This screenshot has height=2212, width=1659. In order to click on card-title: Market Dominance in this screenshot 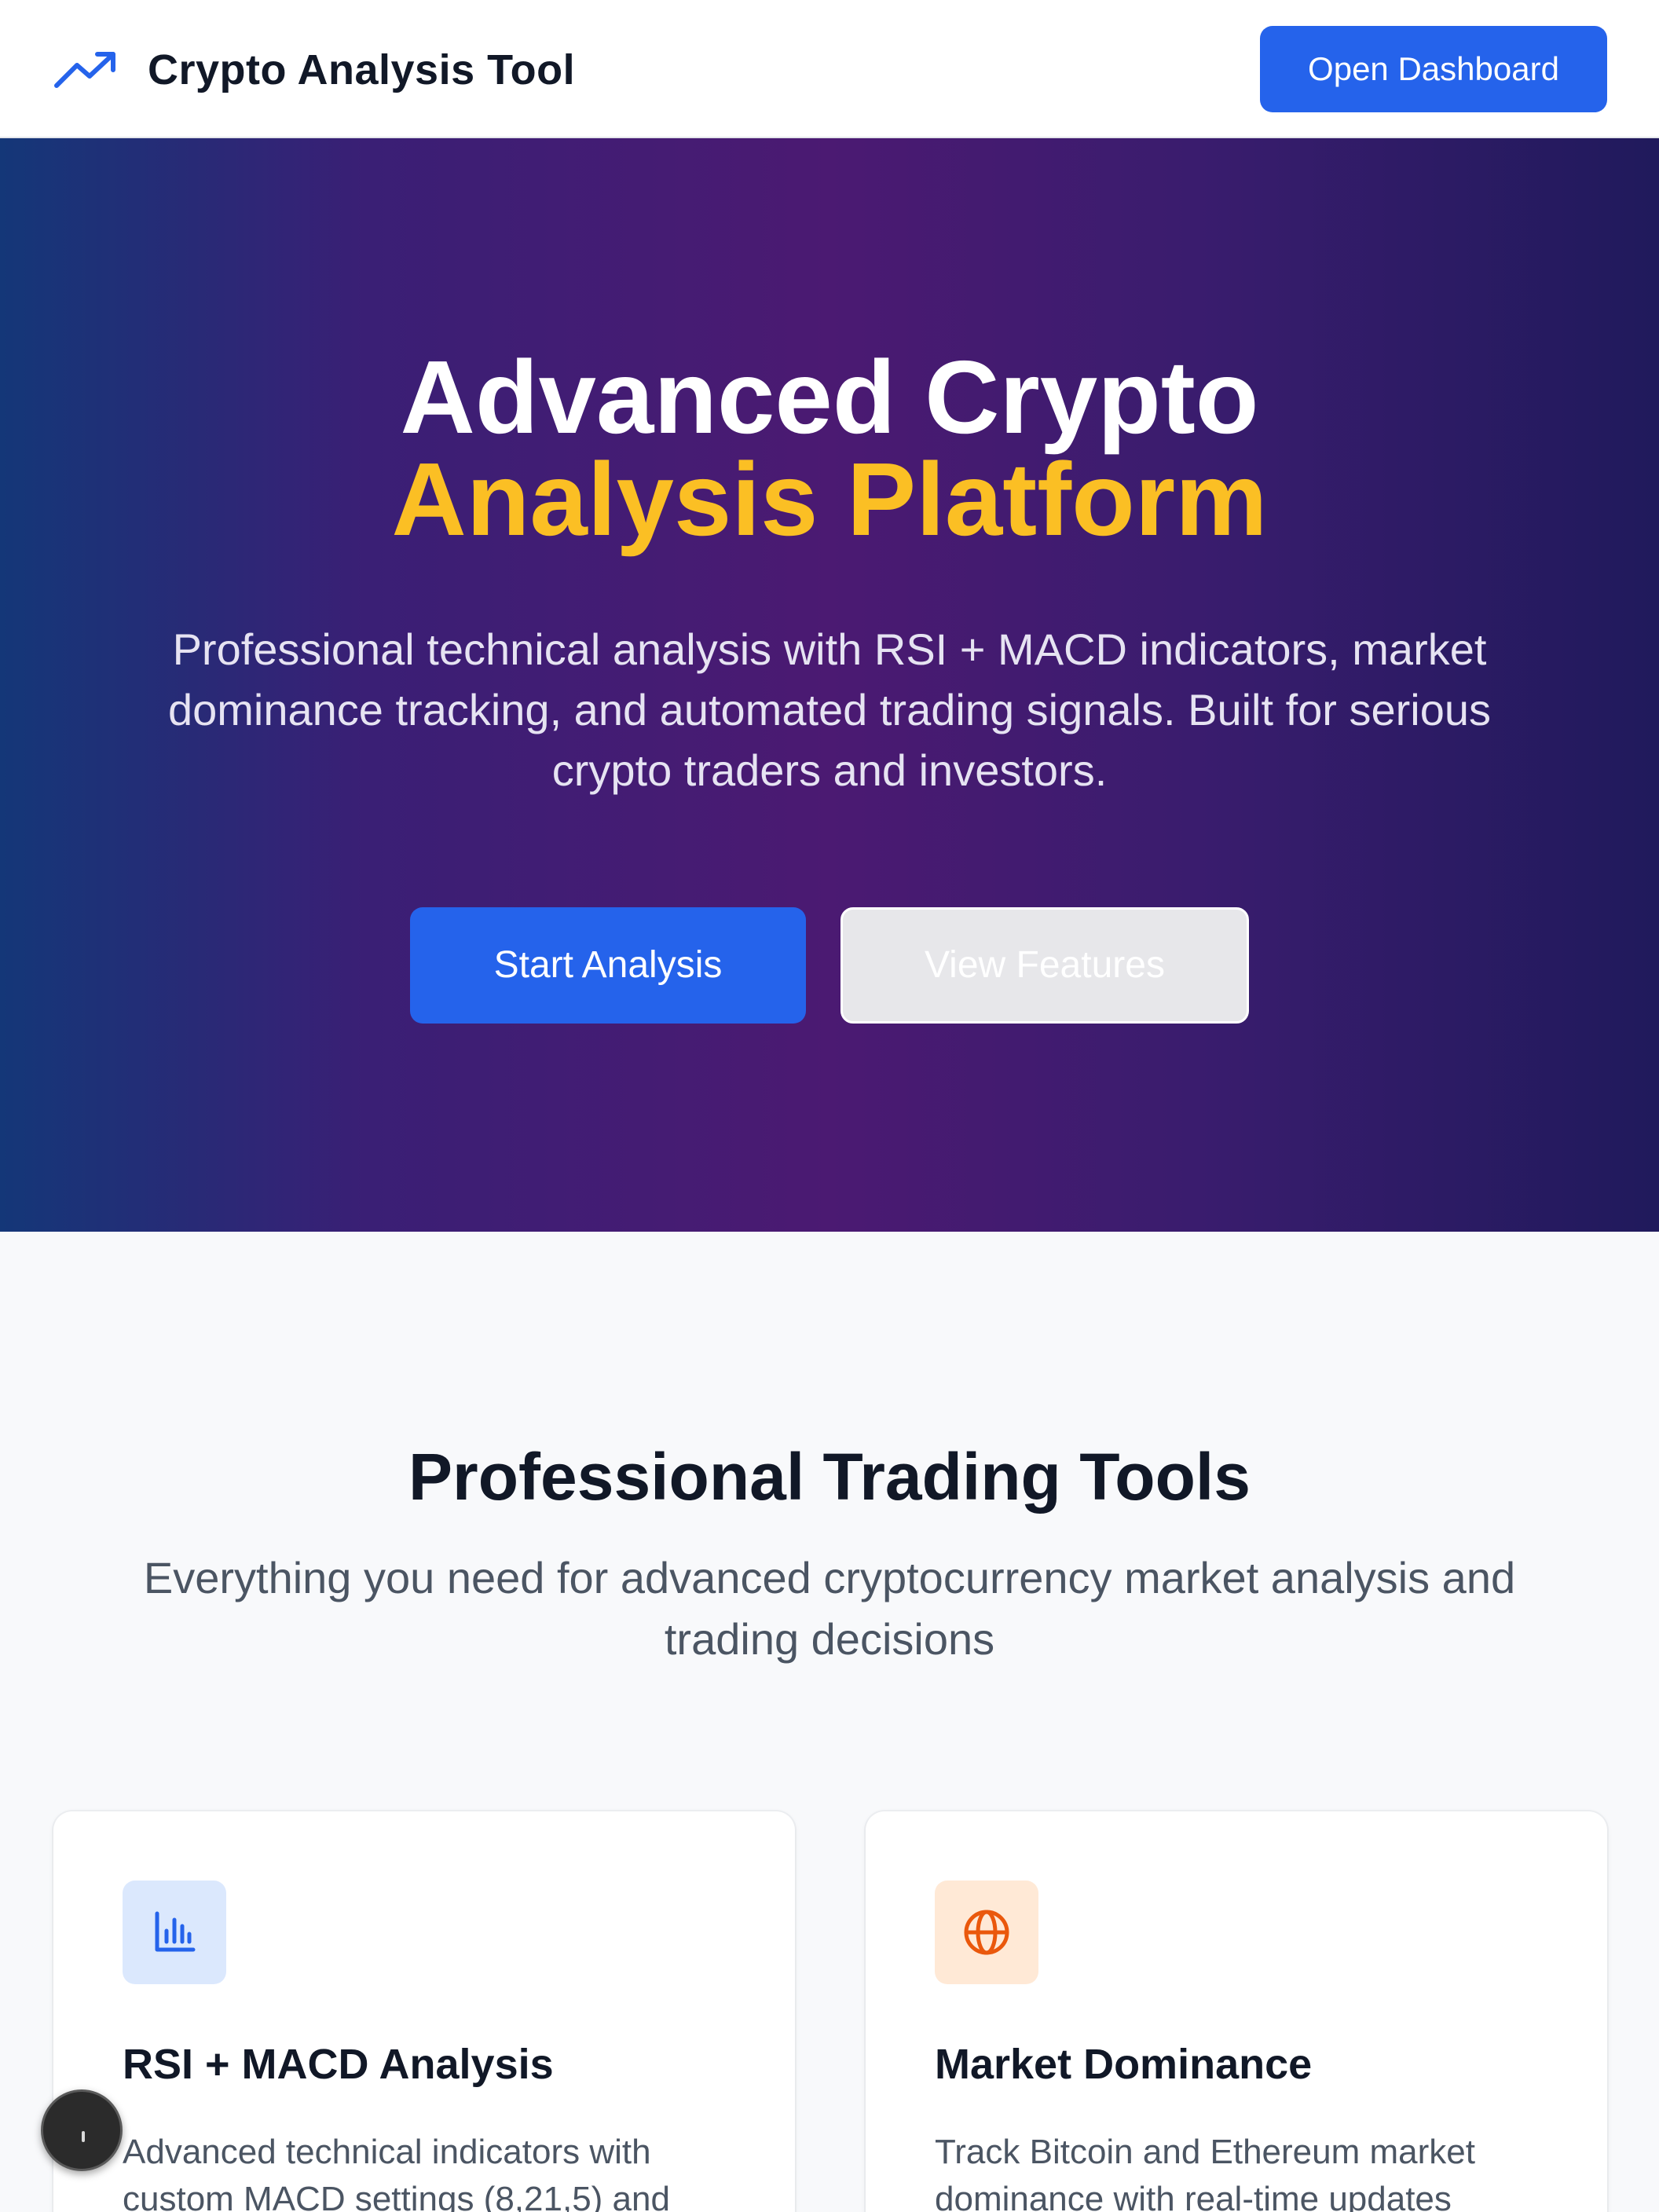, I will do `click(1124, 2064)`.